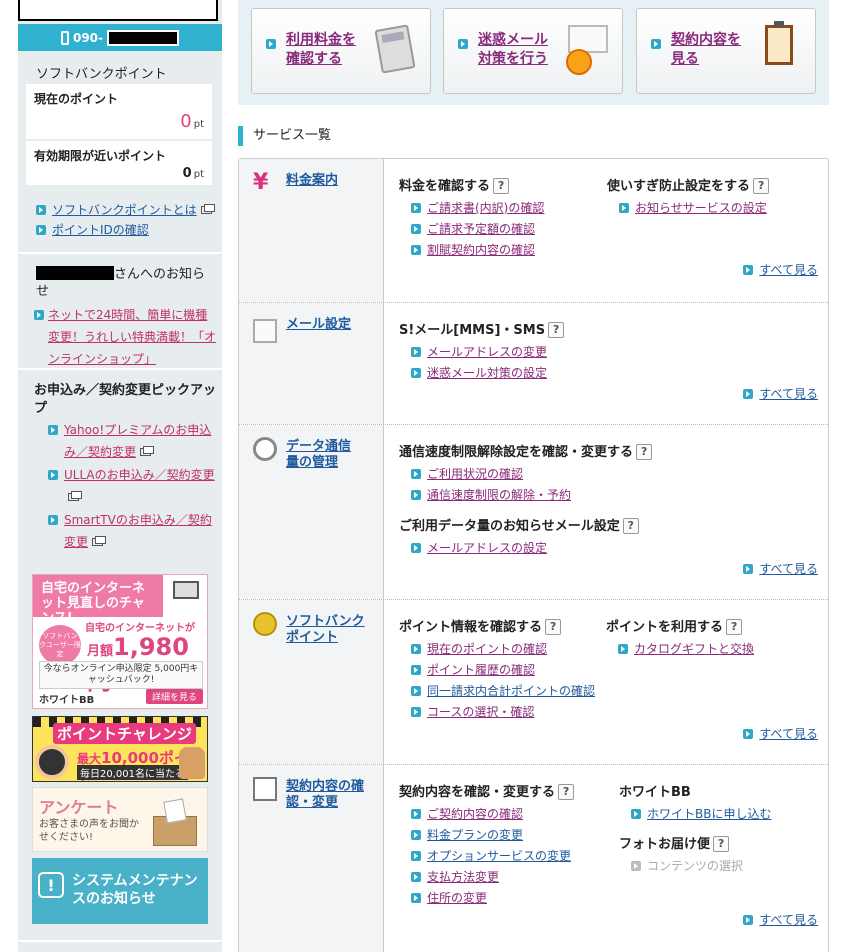  What do you see at coordinates (579, 62) in the screenshot?
I see `angry-sun-icon` at bounding box center [579, 62].